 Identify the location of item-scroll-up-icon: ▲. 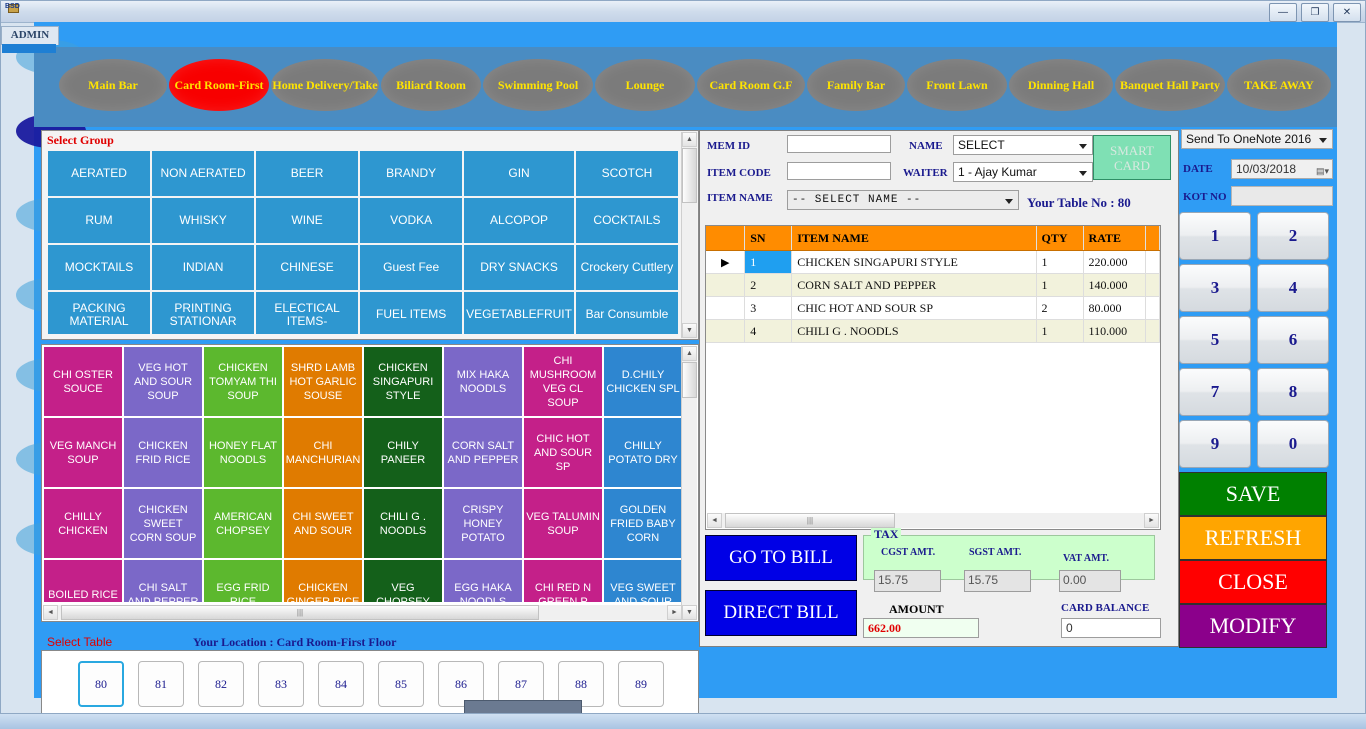
(689, 353).